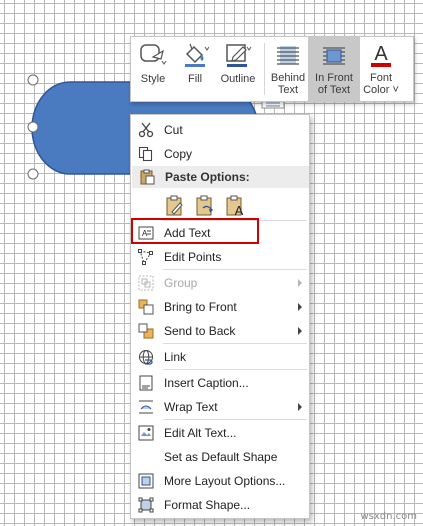 The height and width of the screenshot is (526, 423). Describe the element at coordinates (238, 55) in the screenshot. I see `pen-outline-icon` at that location.